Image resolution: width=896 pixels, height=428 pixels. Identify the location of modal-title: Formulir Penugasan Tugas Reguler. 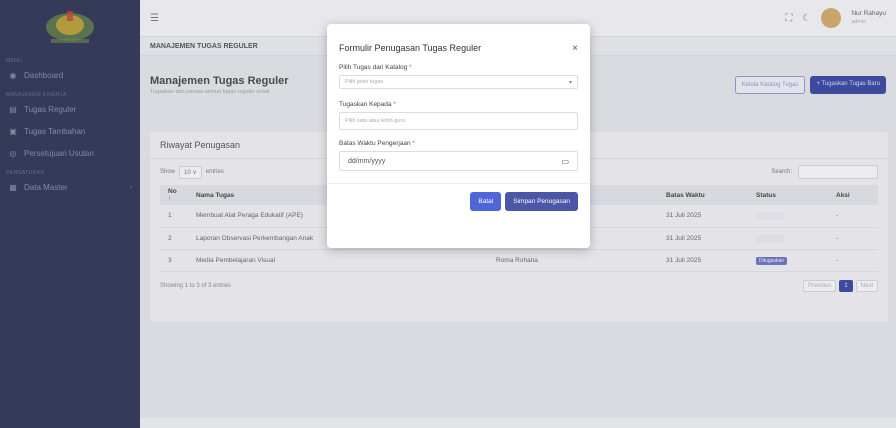
(410, 48).